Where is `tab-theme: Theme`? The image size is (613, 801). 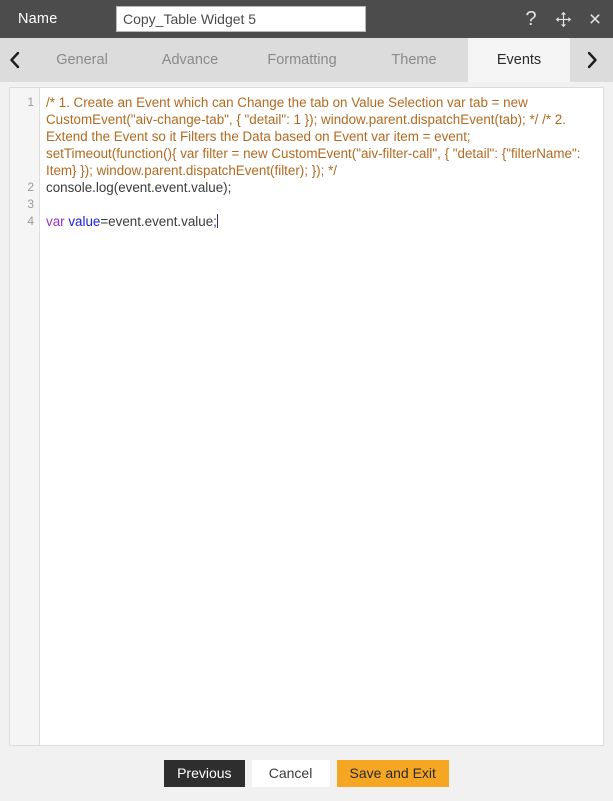
tab-theme: Theme is located at coordinates (414, 60).